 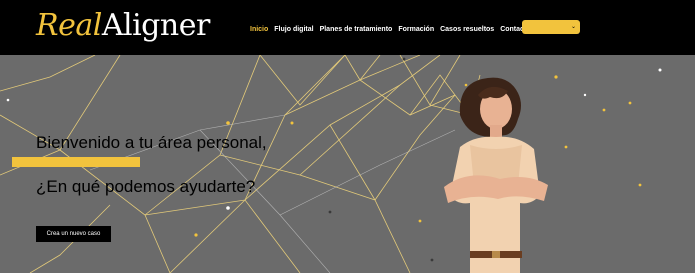 I want to click on new-case-button: Crea un nuevo caso, so click(x=73, y=234).